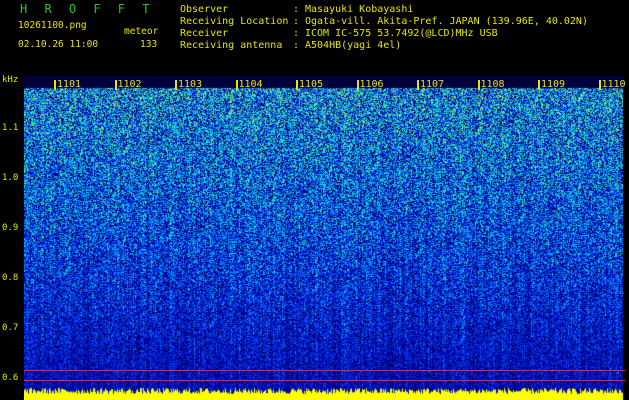 The height and width of the screenshot is (400, 629). I want to click on app-title: H R O F F T, so click(87, 9).